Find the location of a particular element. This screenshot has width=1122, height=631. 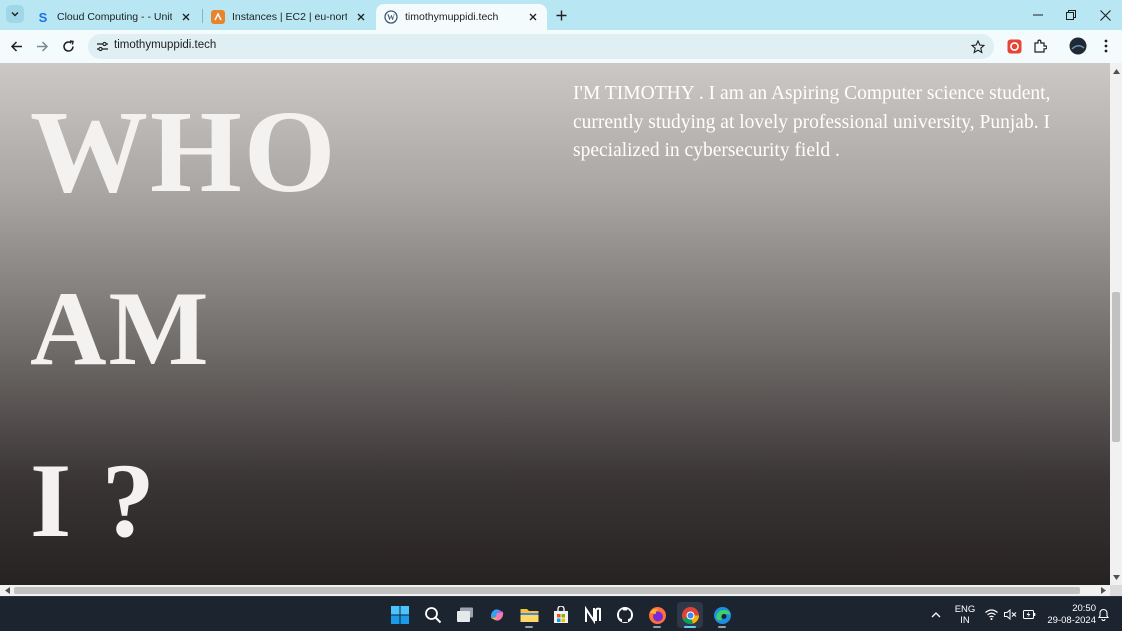

microsoft-store-icon is located at coordinates (561, 615).